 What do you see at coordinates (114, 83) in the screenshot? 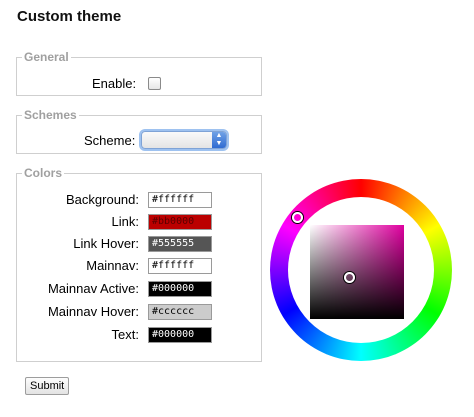
I see `enable-label: Enable:` at bounding box center [114, 83].